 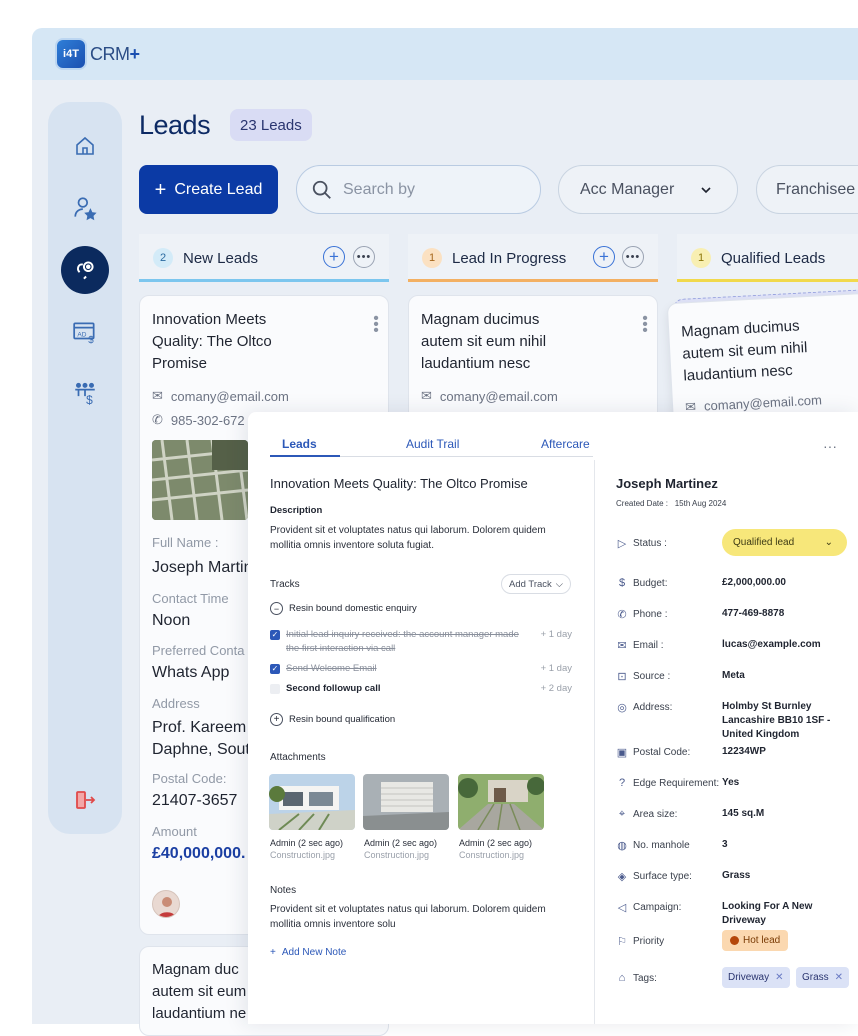 What do you see at coordinates (743, 813) in the screenshot?
I see `area-value: 145 sq.M` at bounding box center [743, 813].